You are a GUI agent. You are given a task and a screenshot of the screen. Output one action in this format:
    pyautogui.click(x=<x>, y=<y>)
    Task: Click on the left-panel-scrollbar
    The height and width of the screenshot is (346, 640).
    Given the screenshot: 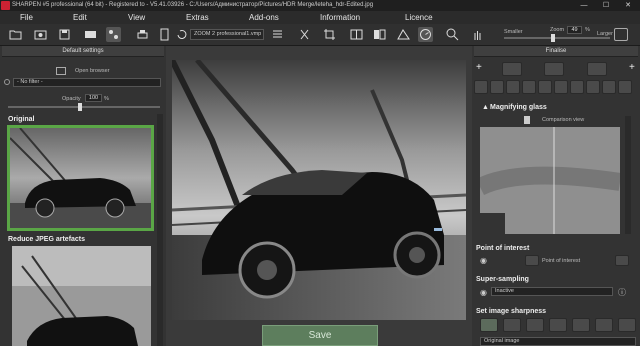 What is the action you would take?
    pyautogui.click(x=160, y=230)
    